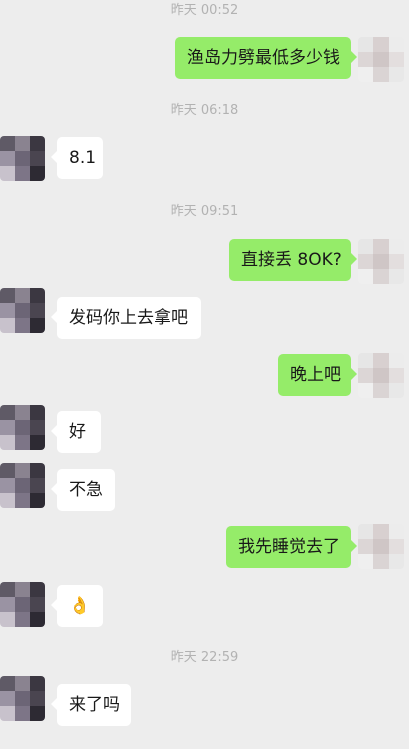  I want to click on timestamp: 昨天 00:52, so click(204, 10).